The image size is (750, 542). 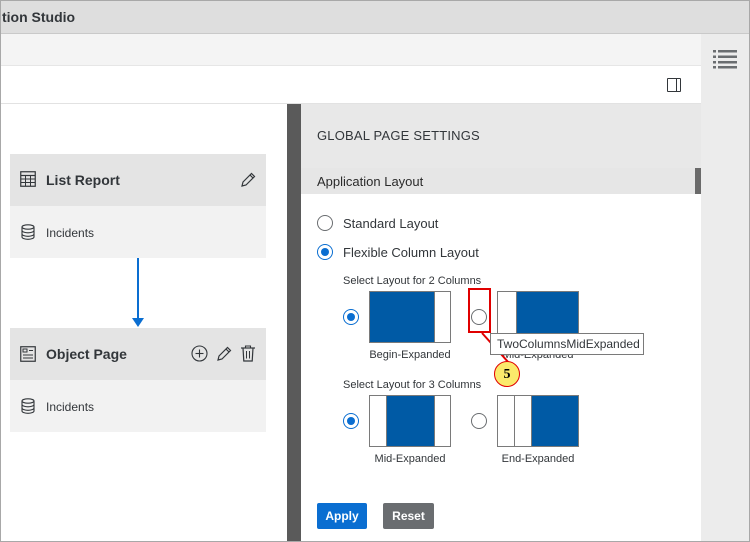 What do you see at coordinates (725, 59) in the screenshot?
I see `list-menu-icon` at bounding box center [725, 59].